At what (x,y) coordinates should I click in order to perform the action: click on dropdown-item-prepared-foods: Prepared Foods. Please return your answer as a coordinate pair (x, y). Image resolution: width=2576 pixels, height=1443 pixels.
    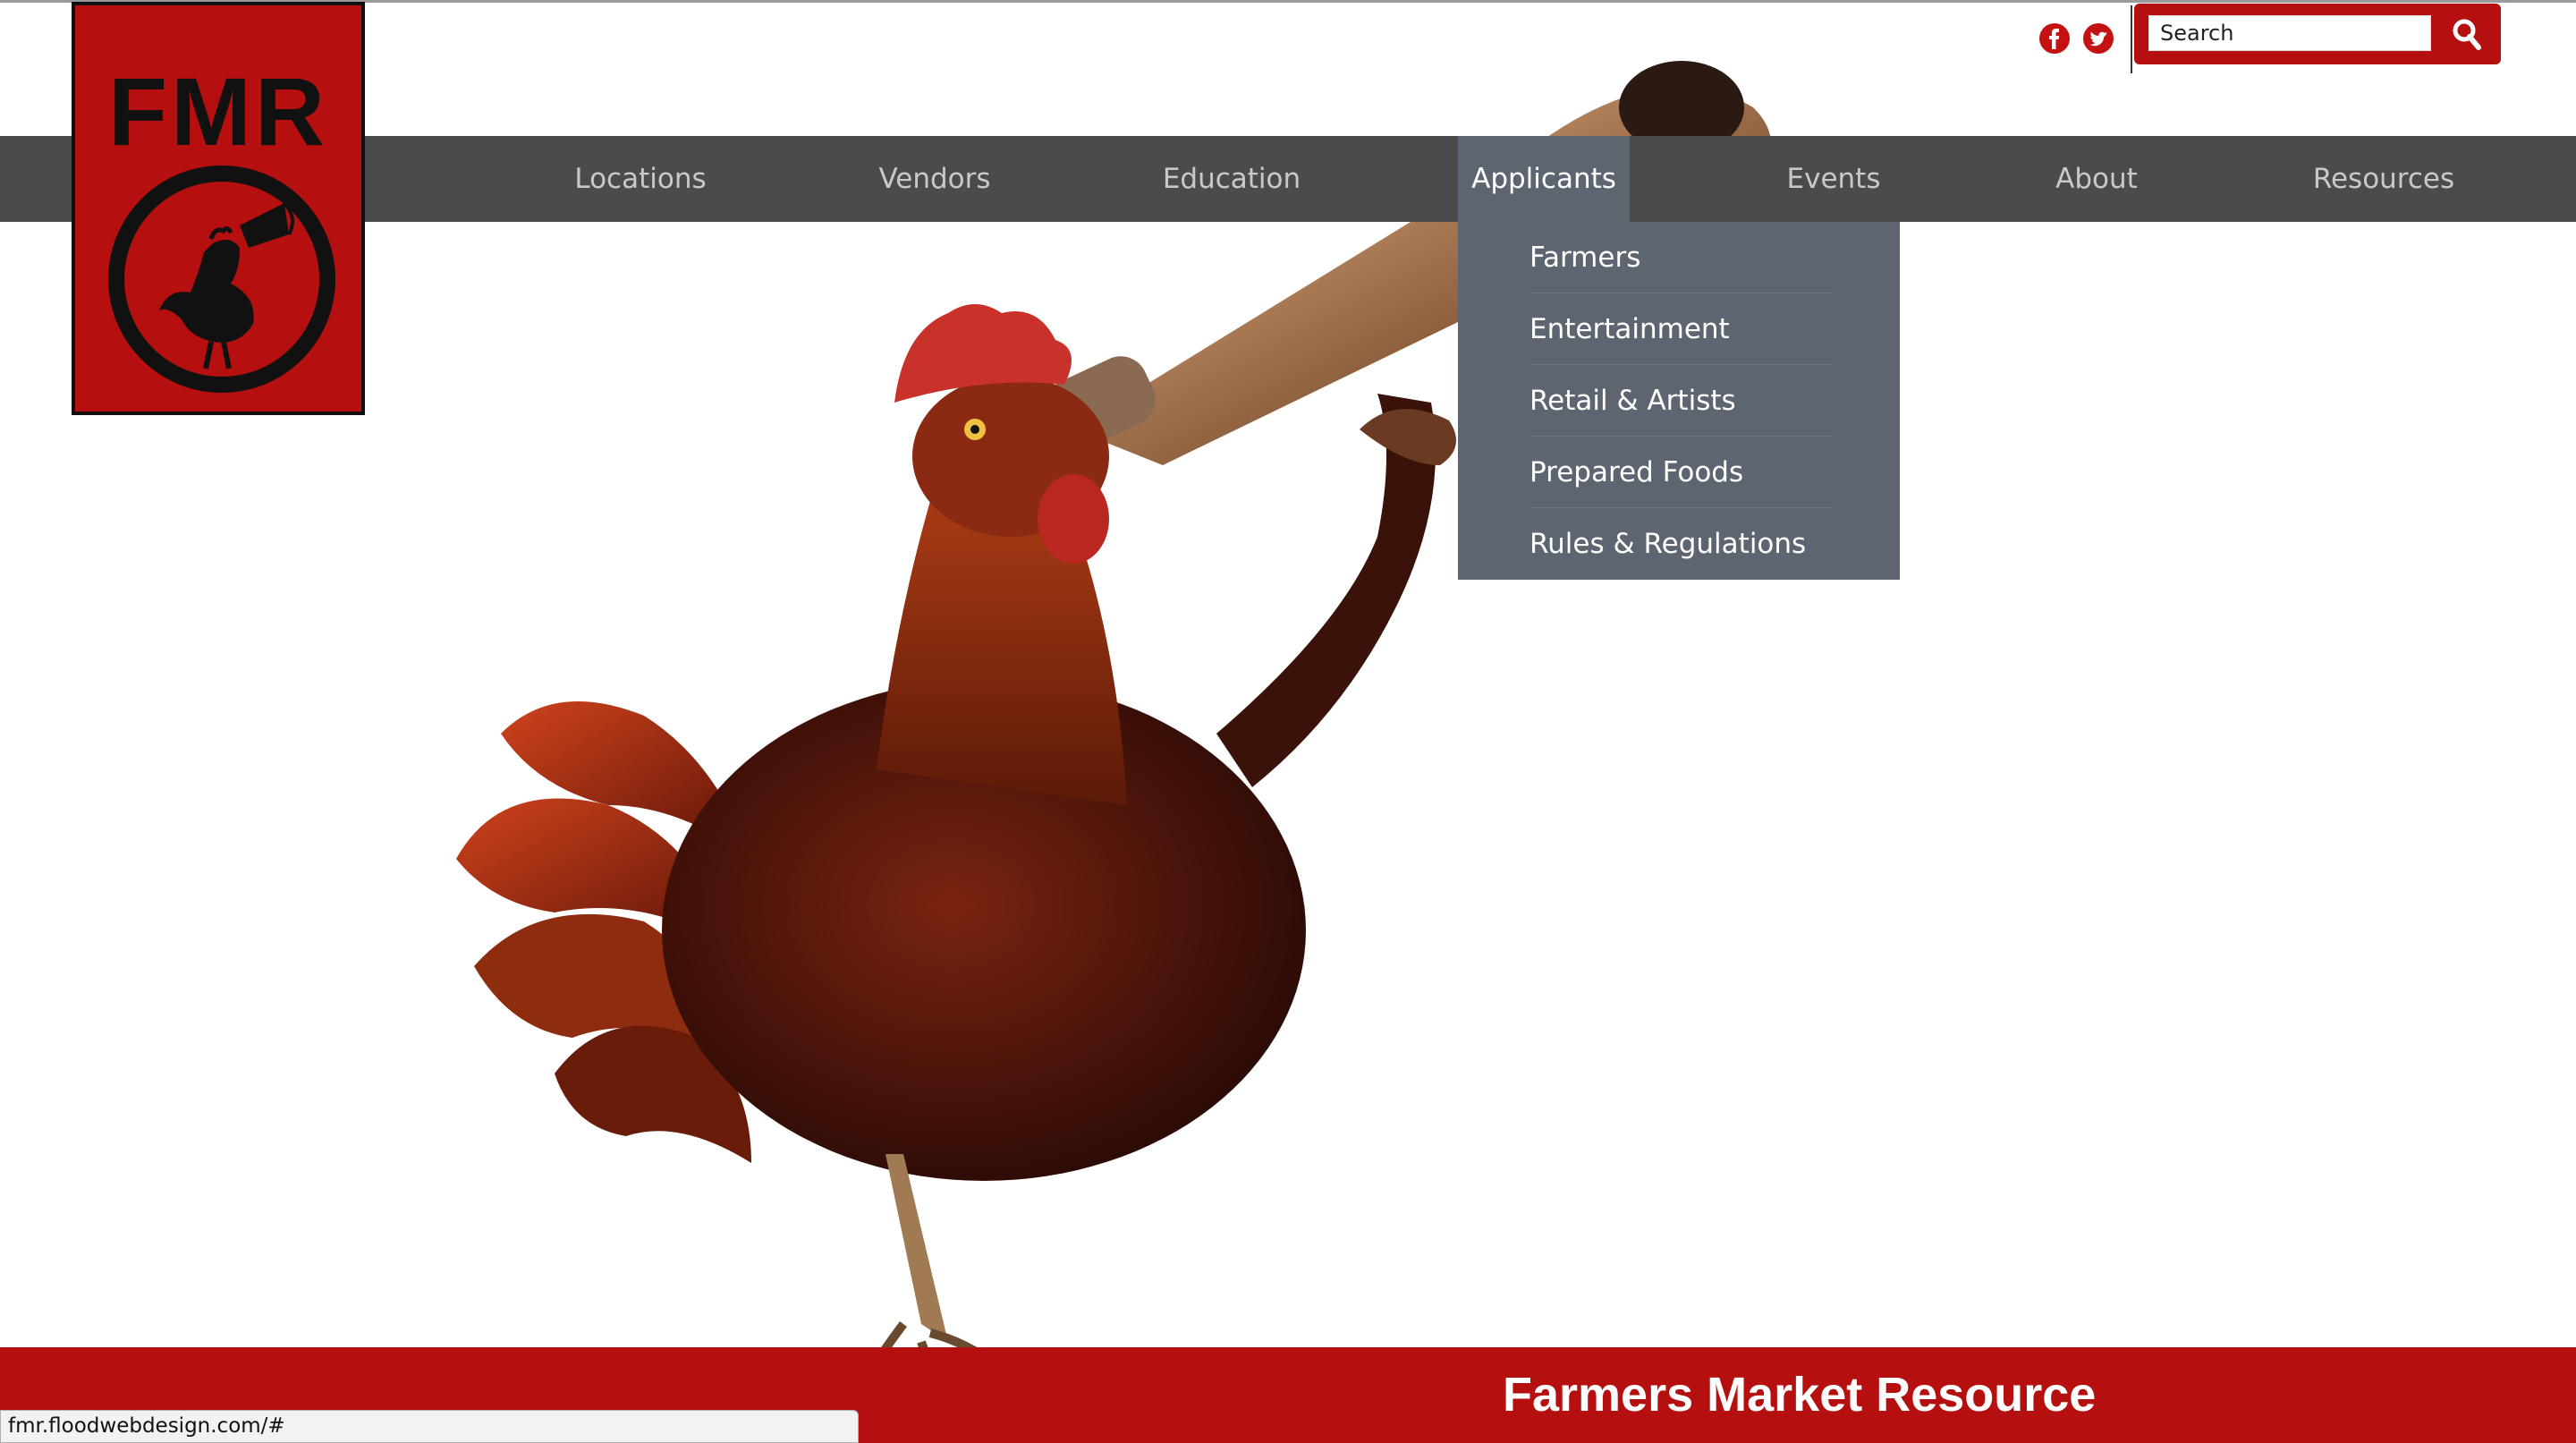
    Looking at the image, I should click on (1682, 472).